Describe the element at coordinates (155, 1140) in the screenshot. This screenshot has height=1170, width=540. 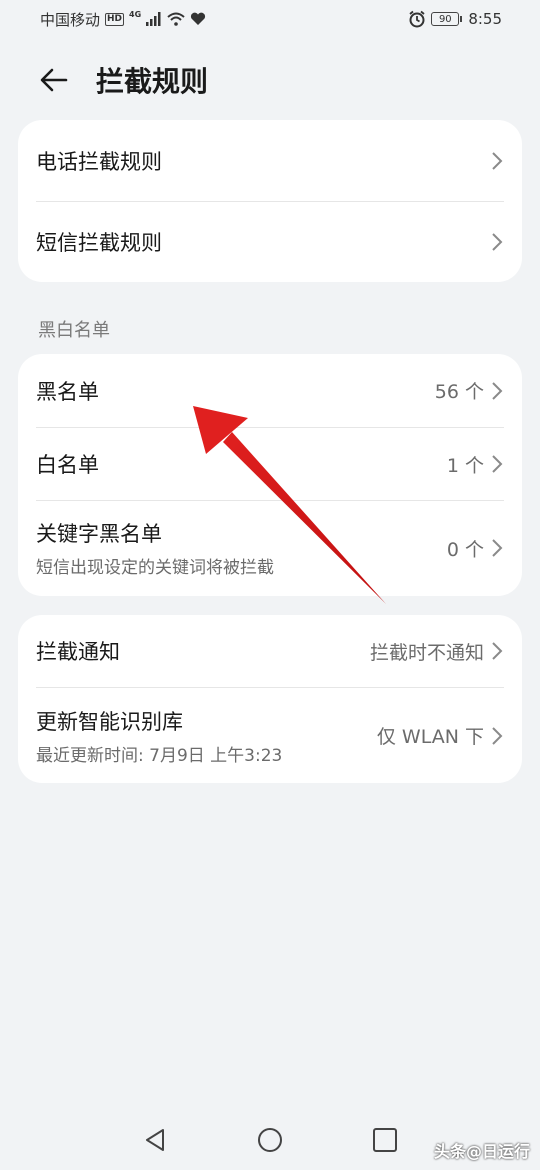
I see `nav-back-icon` at that location.